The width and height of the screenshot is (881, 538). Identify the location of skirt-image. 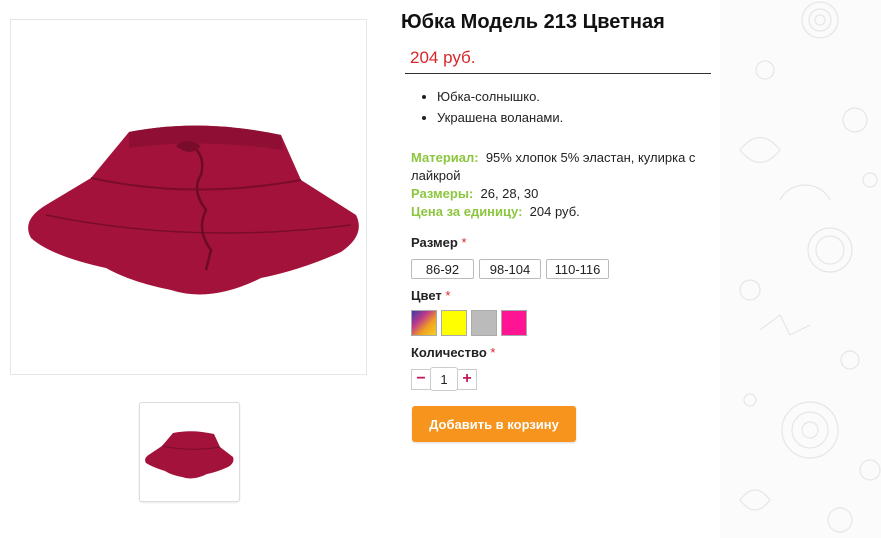
(193, 210).